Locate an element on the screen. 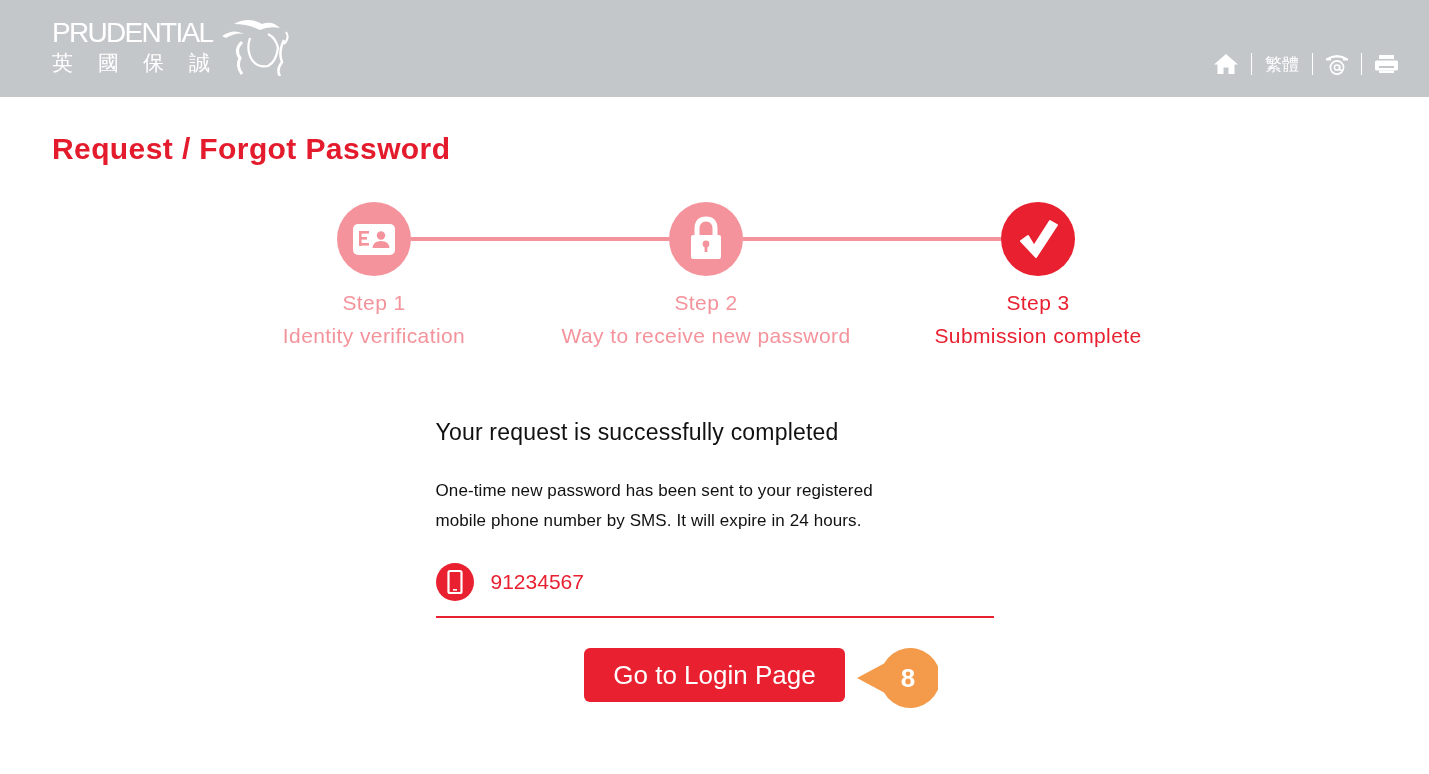  step-number: Step 1 is located at coordinates (374, 303).